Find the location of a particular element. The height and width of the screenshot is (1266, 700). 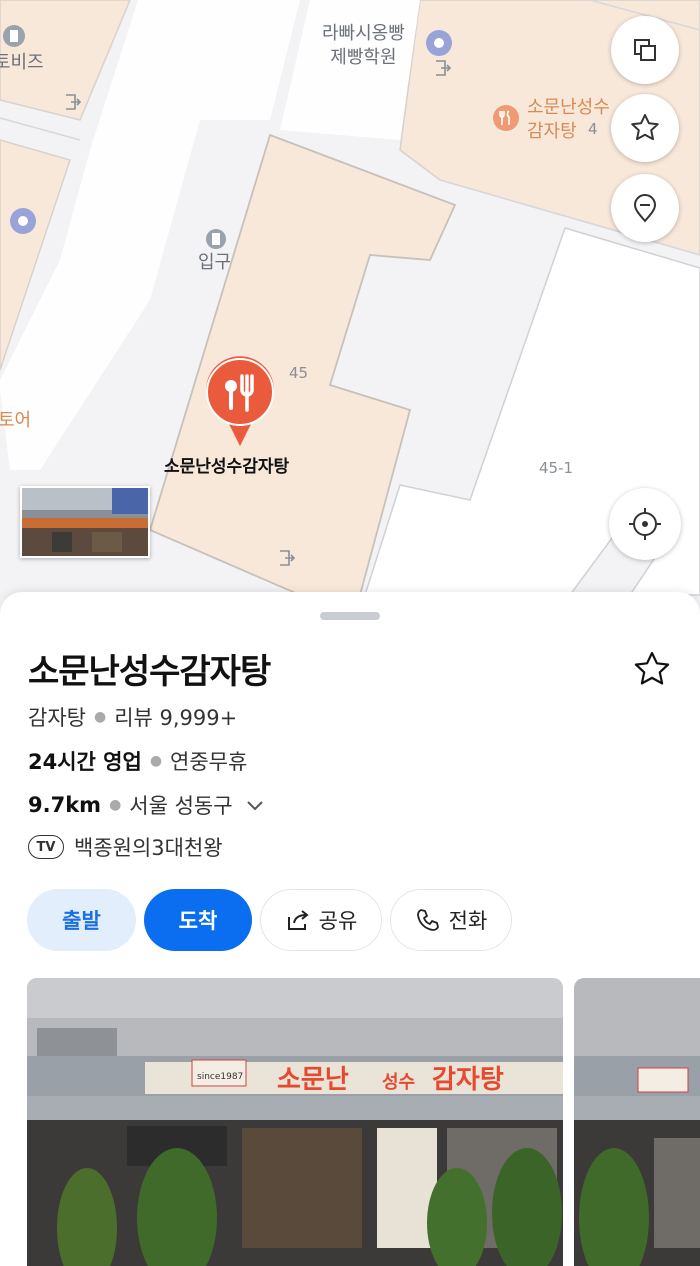

chevron-down-icon is located at coordinates (255, 805).